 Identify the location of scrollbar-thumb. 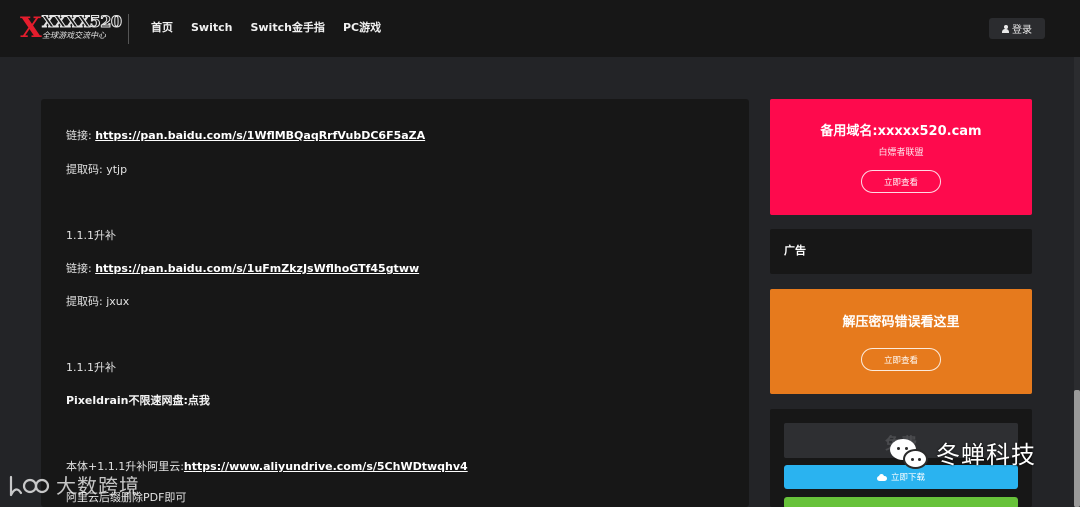
(1077, 448).